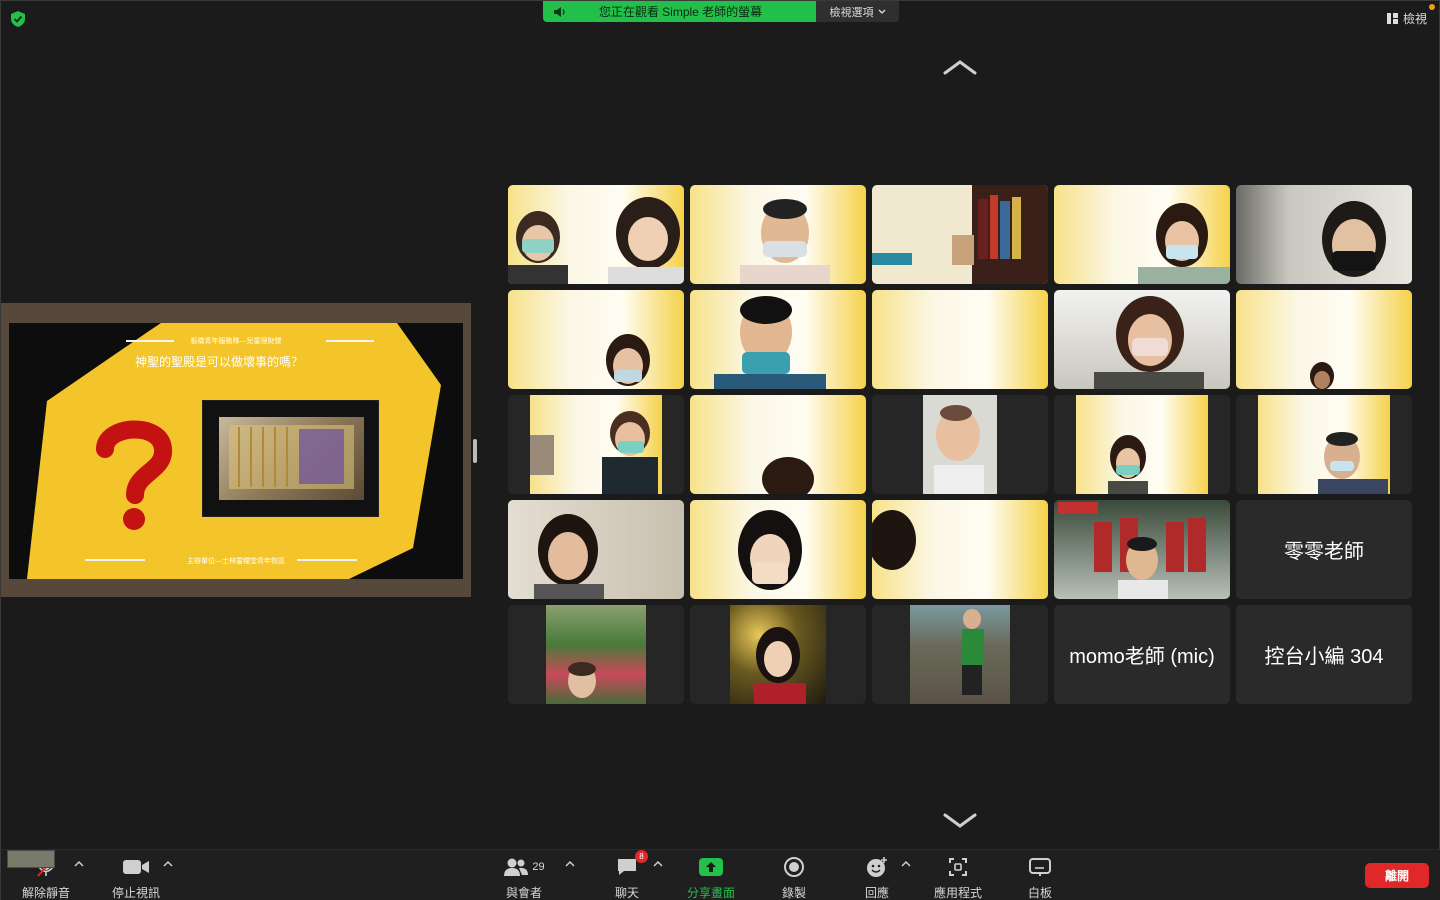 The height and width of the screenshot is (900, 1440). Describe the element at coordinates (475, 451) in the screenshot. I see `split-resize-handle` at that location.